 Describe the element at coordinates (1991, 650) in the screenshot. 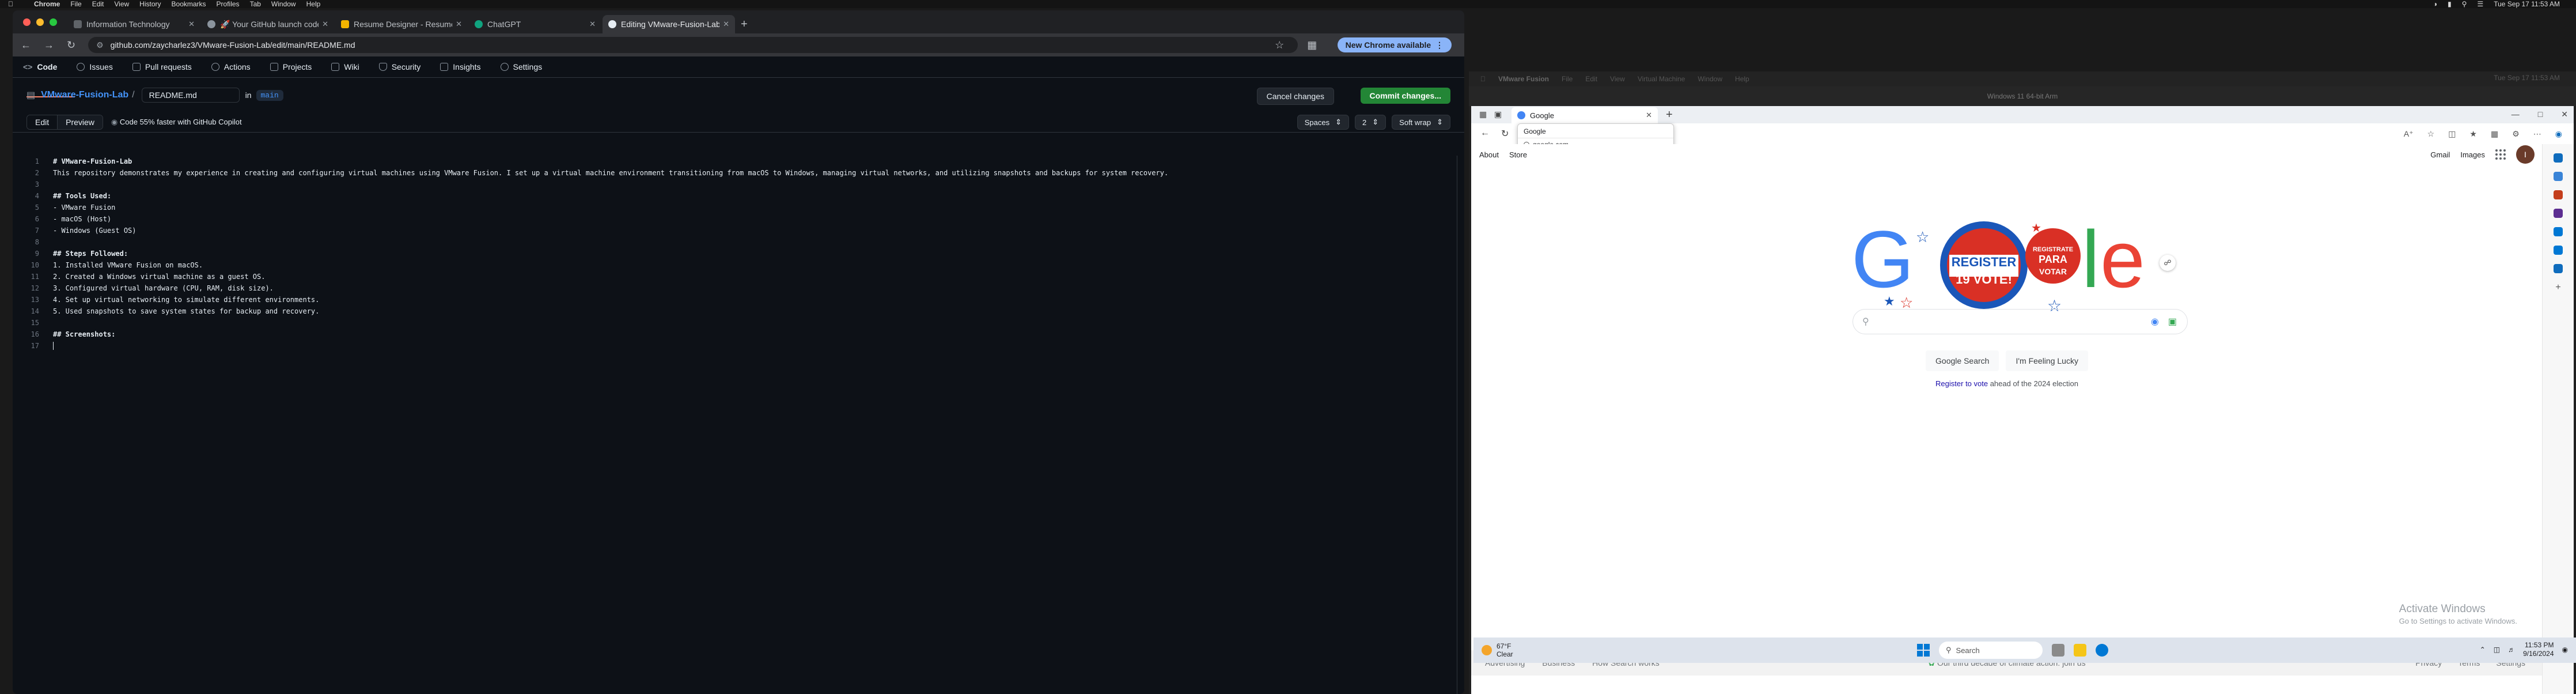

I see `taskbar-search: ⚲ Search` at that location.